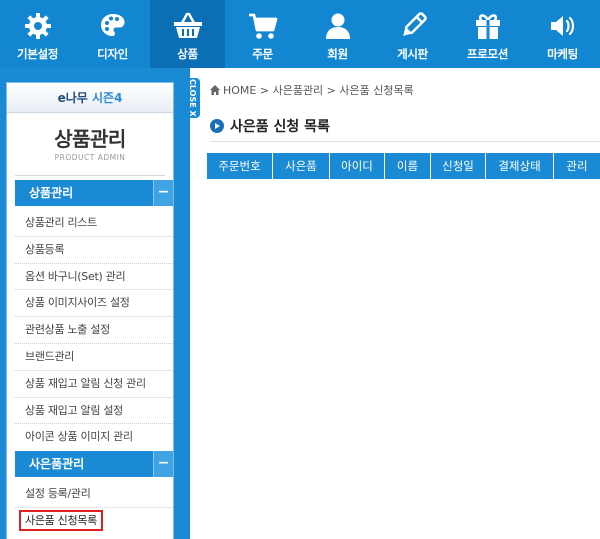 Image resolution: width=600 pixels, height=539 pixels. I want to click on nav-item-marketing: 마케팅, so click(562, 34).